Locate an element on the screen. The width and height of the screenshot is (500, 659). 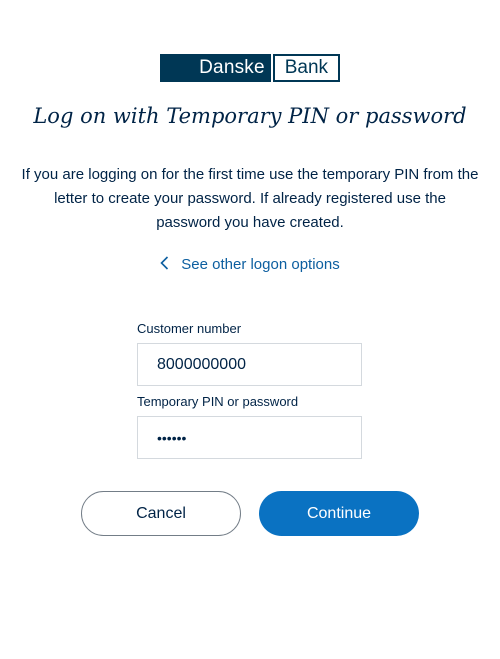
other-logon-options-label: See other logon options is located at coordinates (260, 264).